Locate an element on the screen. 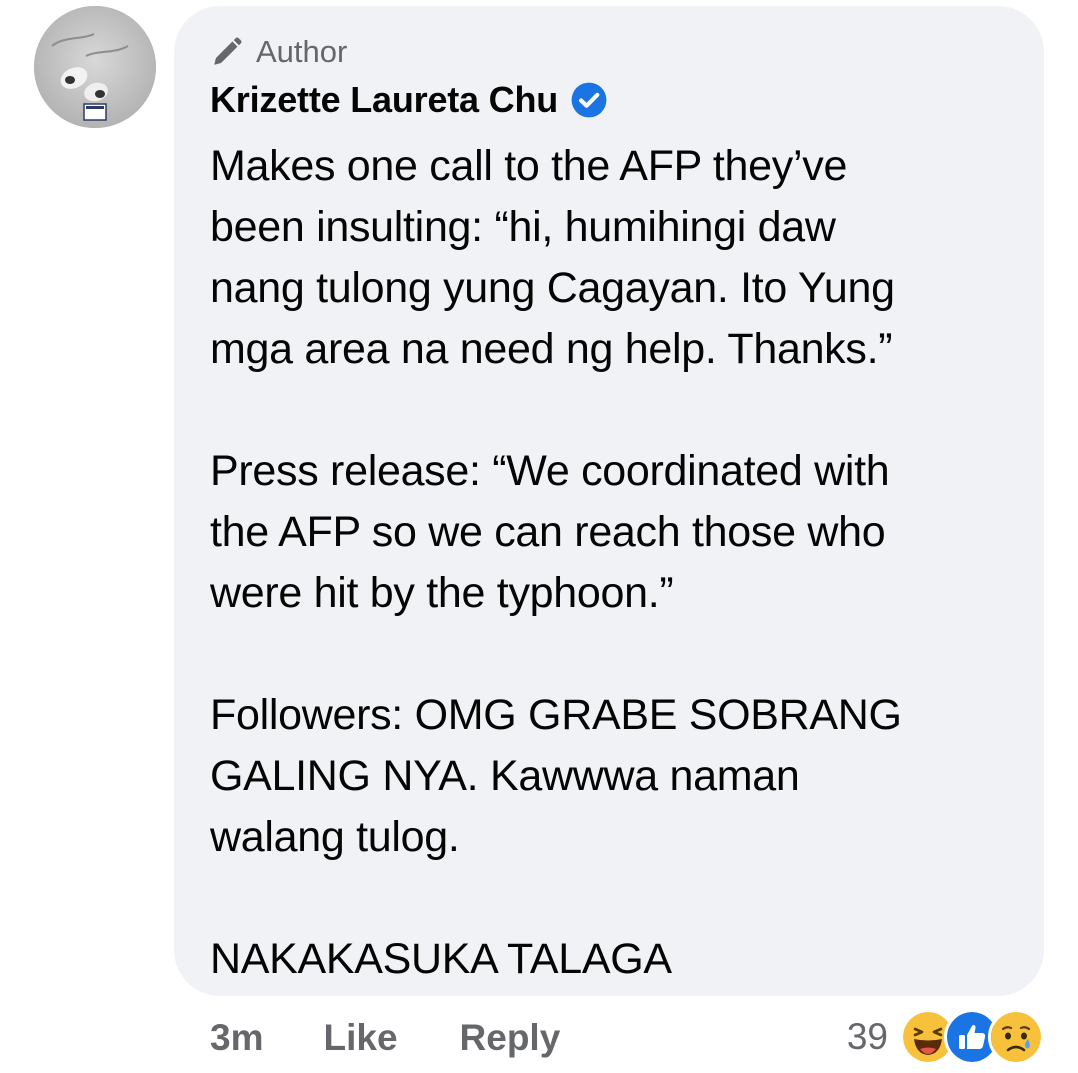  reply-button: Reply is located at coordinates (510, 1038).